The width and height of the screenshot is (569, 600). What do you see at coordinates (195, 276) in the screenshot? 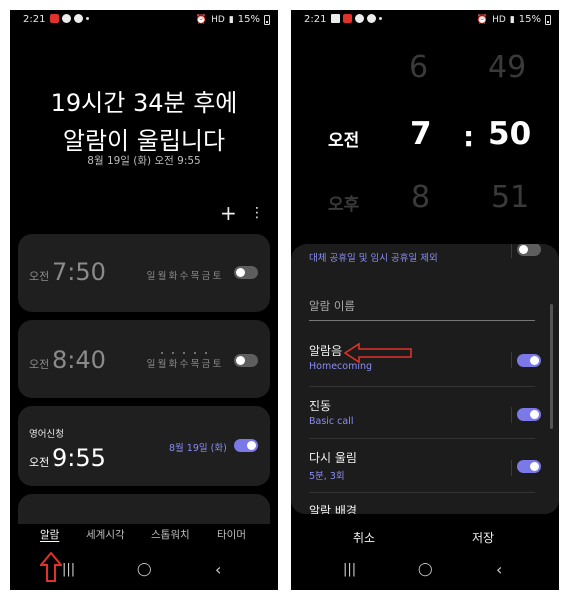
I see `day-thu: 목` at bounding box center [195, 276].